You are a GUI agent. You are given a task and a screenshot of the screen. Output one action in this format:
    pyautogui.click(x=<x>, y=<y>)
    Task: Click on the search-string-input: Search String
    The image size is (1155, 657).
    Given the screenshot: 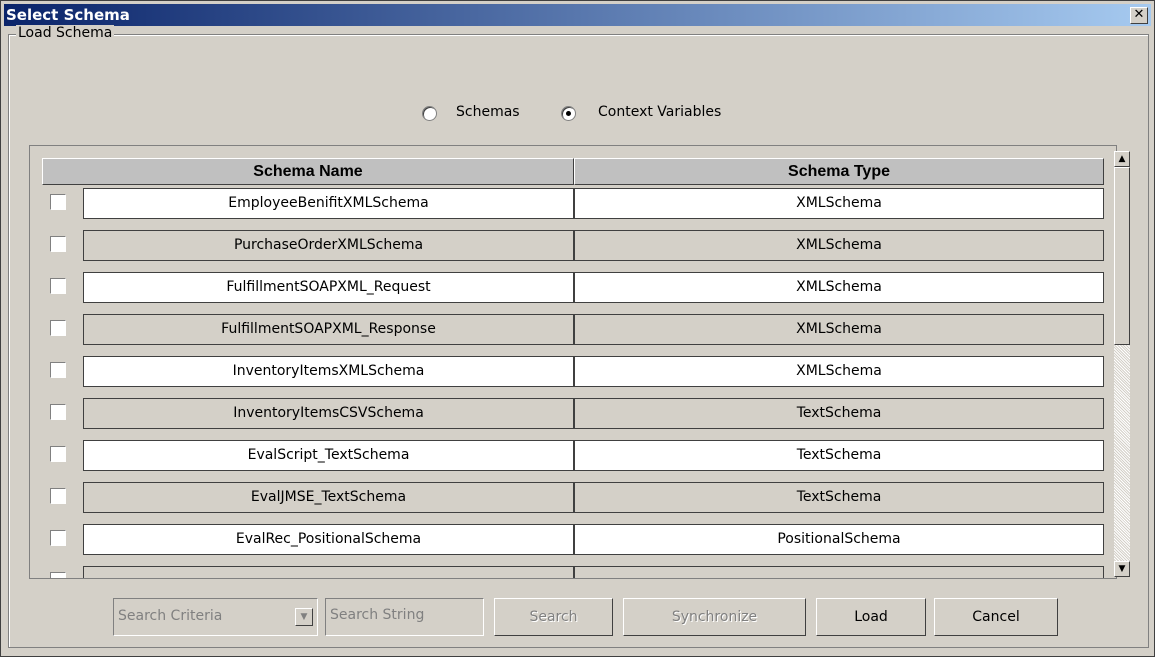 What is the action you would take?
    pyautogui.click(x=404, y=617)
    